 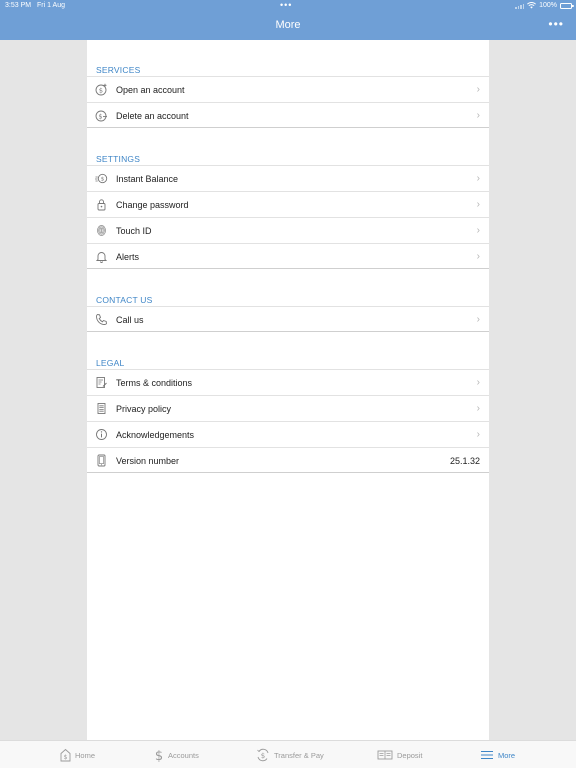 I want to click on row-label: Instant Balance, so click(x=147, y=179).